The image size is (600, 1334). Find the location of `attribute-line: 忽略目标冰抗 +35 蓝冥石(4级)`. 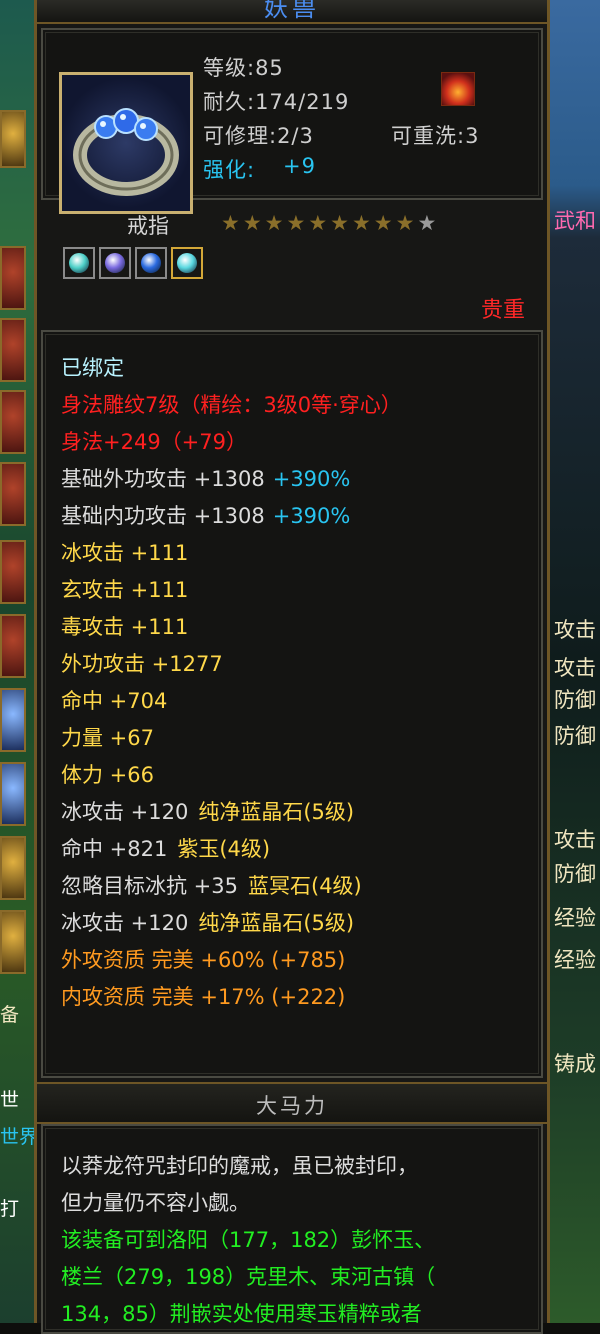

attribute-line: 忽略目标冰抗 +35 蓝冥石(4级) is located at coordinates (211, 886).